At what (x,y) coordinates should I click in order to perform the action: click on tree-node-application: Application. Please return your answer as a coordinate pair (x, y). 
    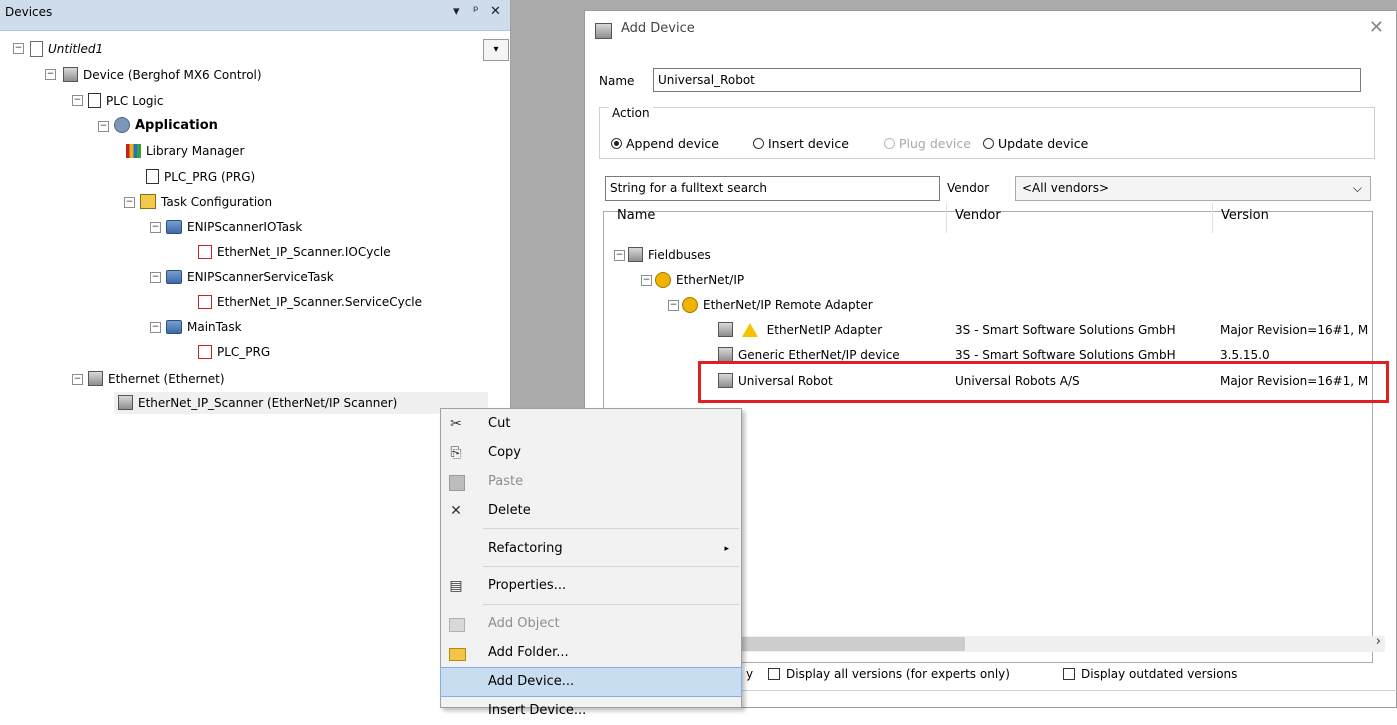
    Looking at the image, I should click on (166, 126).